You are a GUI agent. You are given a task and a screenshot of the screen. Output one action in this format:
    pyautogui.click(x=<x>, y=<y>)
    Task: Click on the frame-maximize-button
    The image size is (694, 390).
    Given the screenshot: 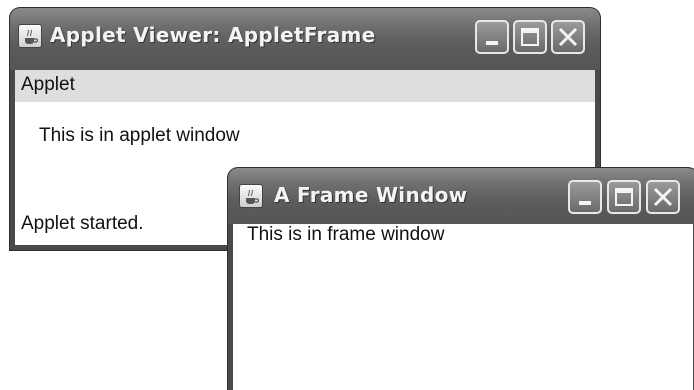 What is the action you would take?
    pyautogui.click(x=624, y=197)
    